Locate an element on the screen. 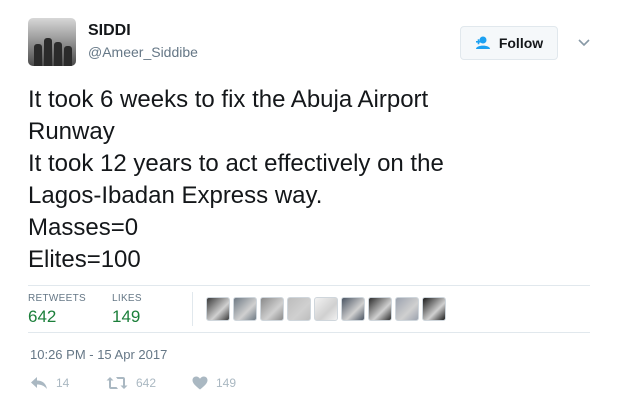 The height and width of the screenshot is (412, 623). tweet-line: Runway is located at coordinates (71, 131).